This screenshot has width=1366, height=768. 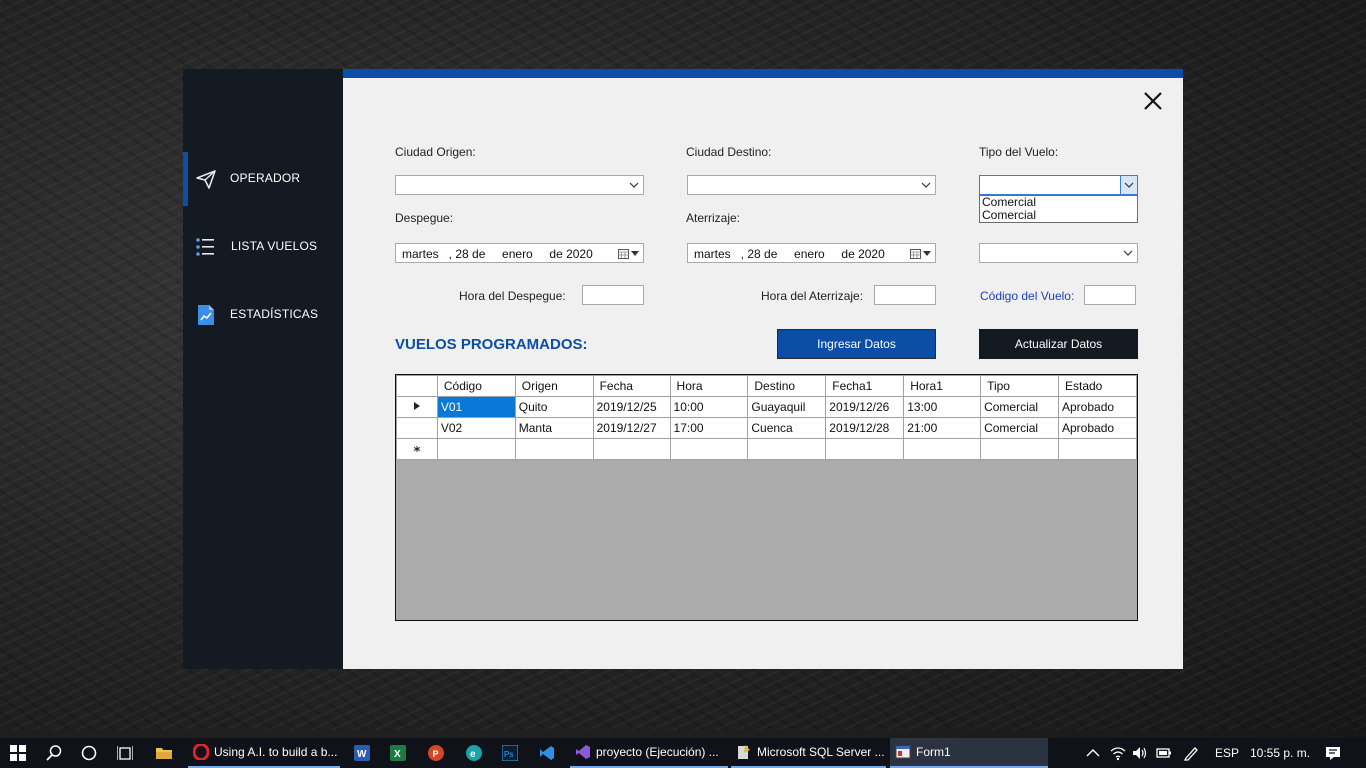 What do you see at coordinates (1227, 753) in the screenshot?
I see `language-indicator: ESP` at bounding box center [1227, 753].